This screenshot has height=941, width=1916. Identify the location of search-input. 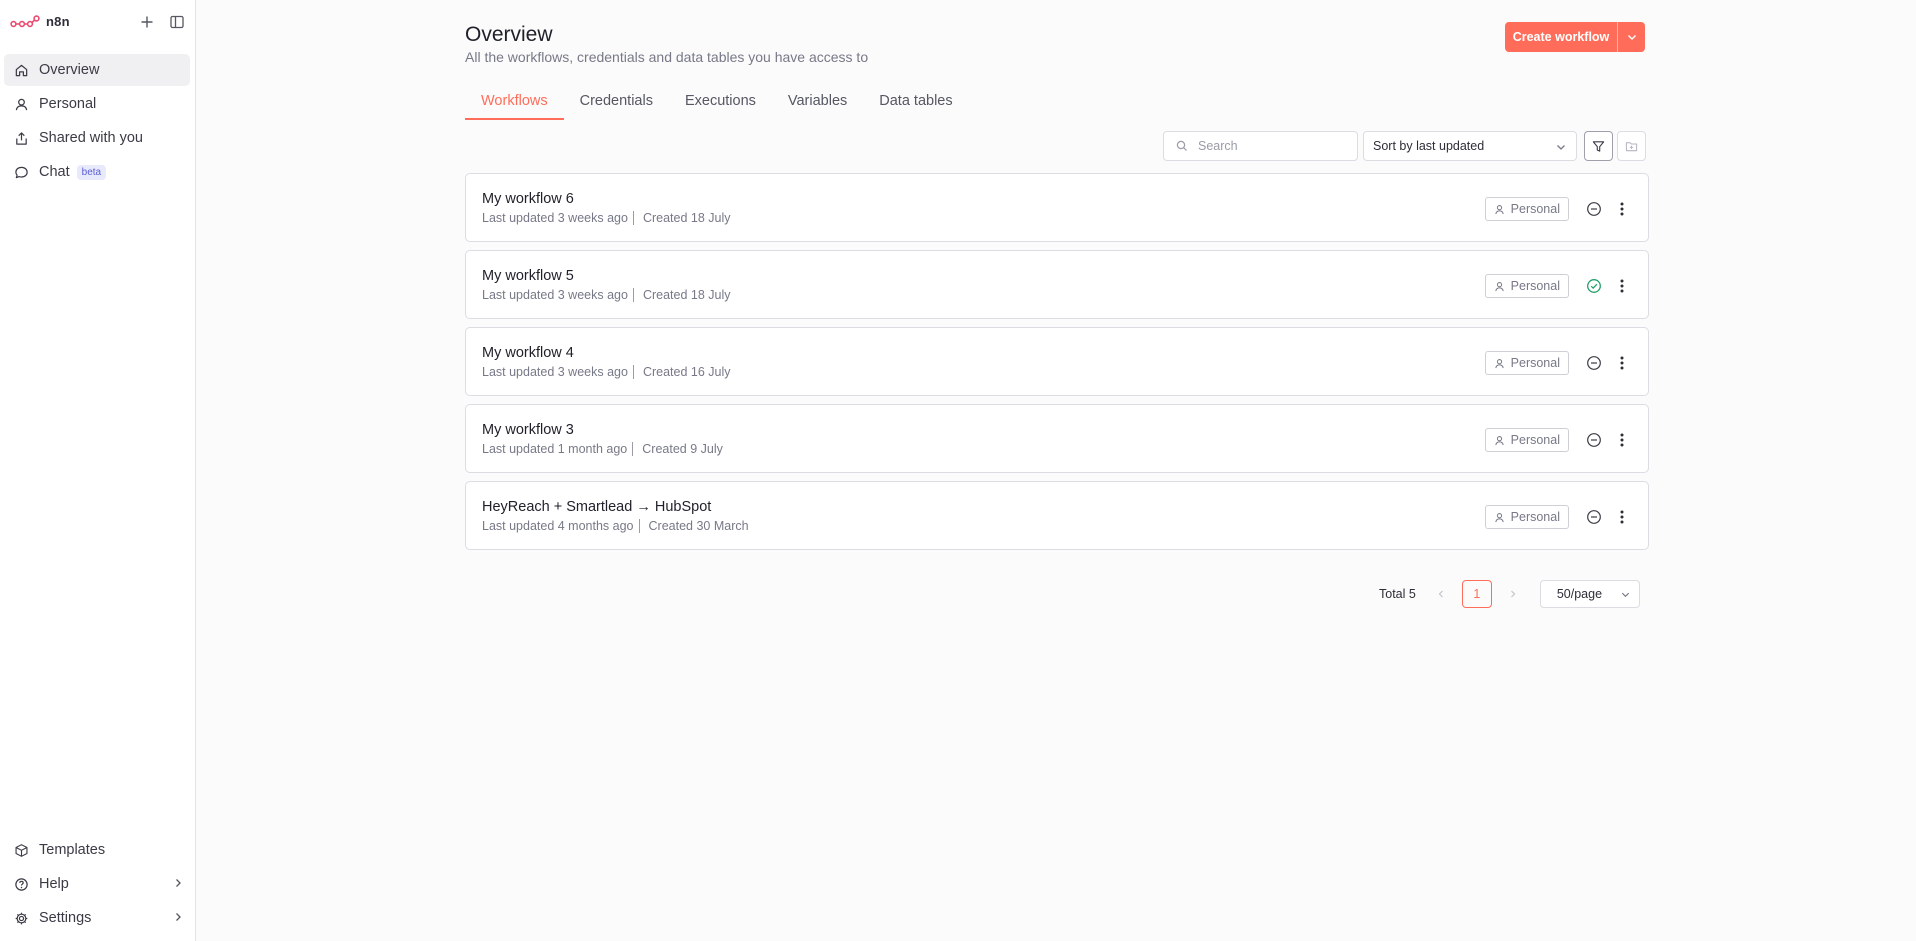
(1273, 146).